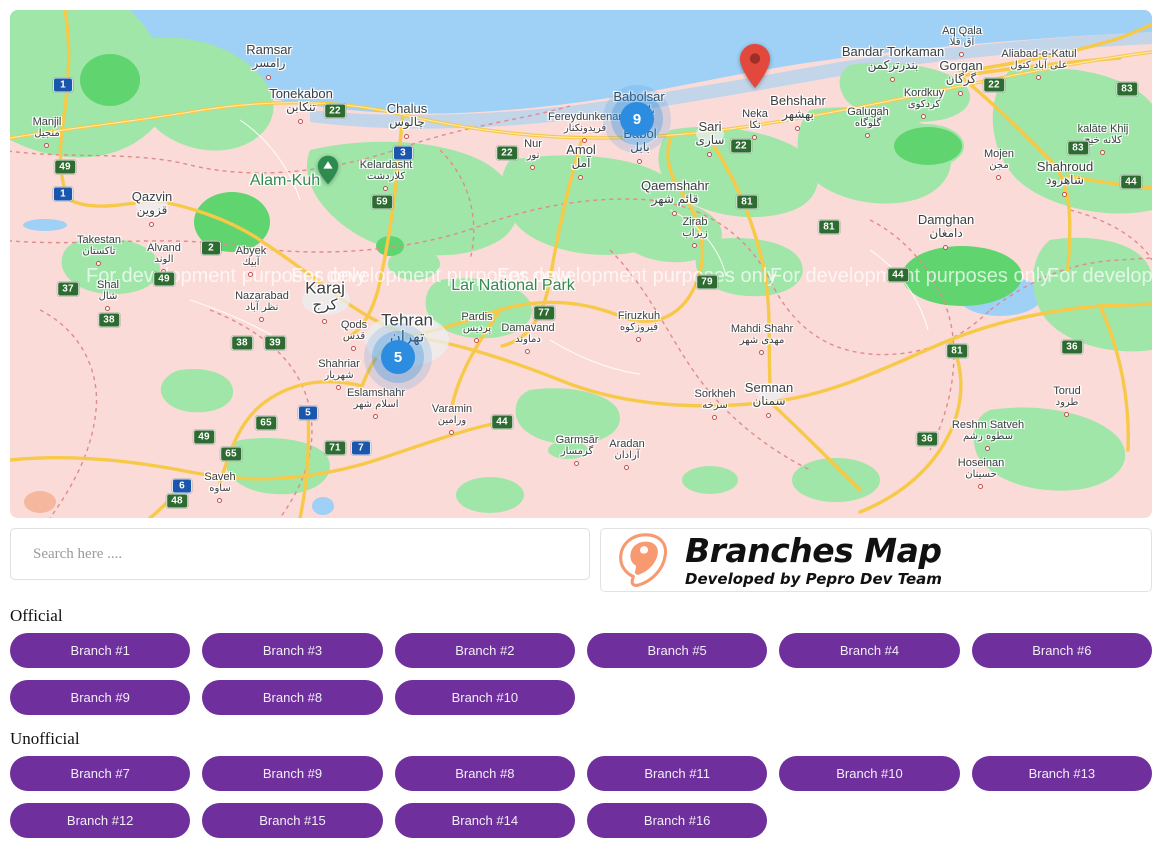 This screenshot has width=1164, height=846. What do you see at coordinates (677, 650) in the screenshot?
I see `branch-button: Branch #5` at bounding box center [677, 650].